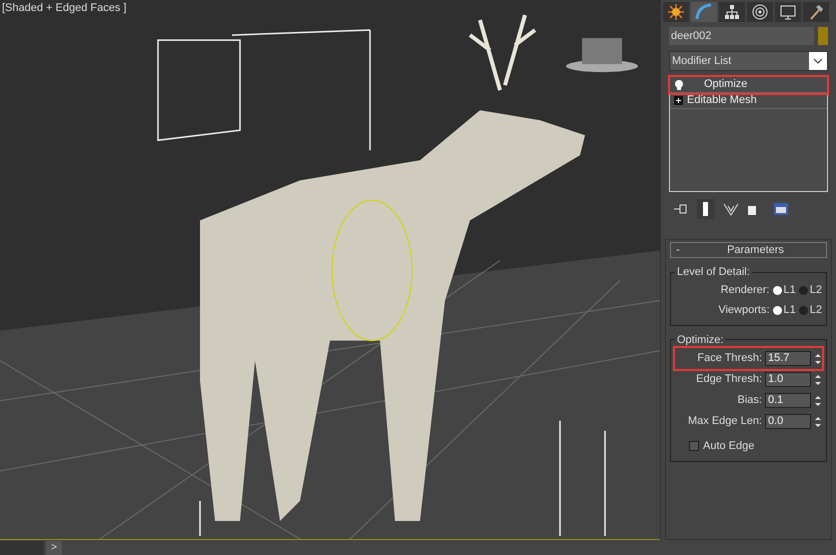 The image size is (836, 555). I want to click on group-title: Level of Detail:, so click(713, 272).